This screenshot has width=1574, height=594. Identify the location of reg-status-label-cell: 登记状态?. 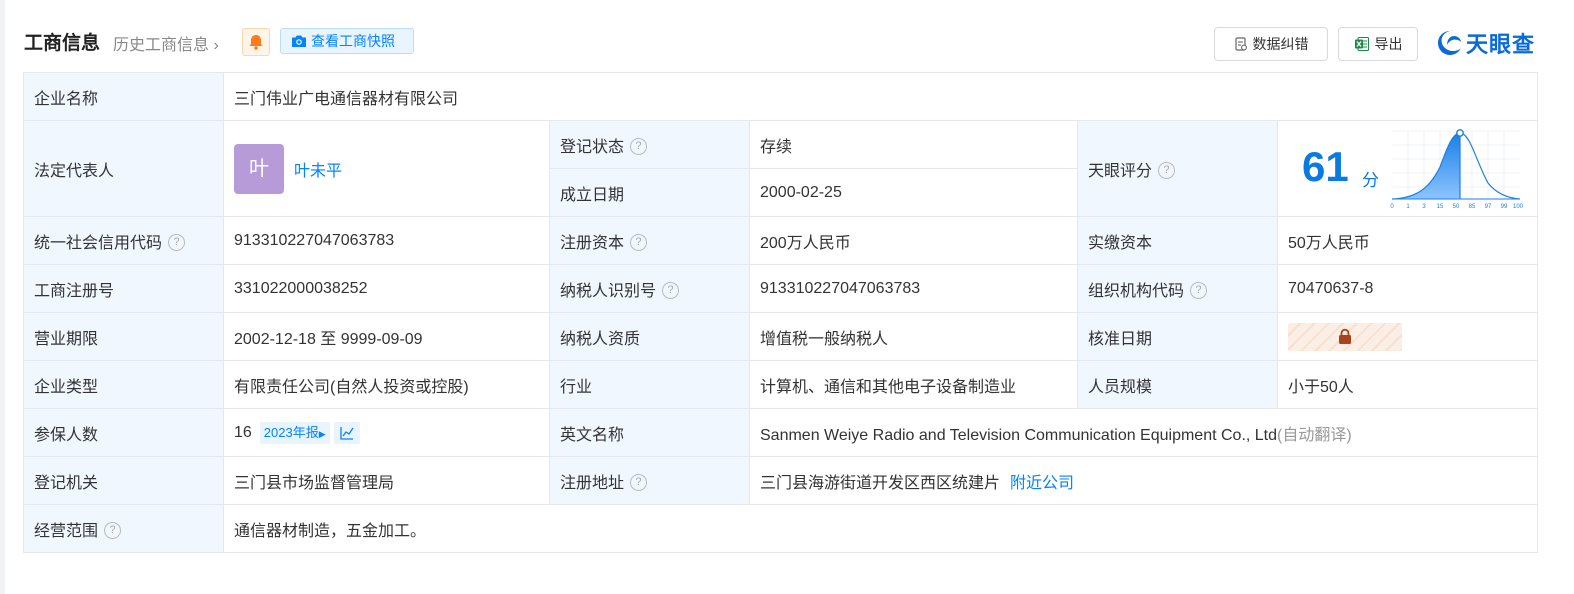
(649, 144).